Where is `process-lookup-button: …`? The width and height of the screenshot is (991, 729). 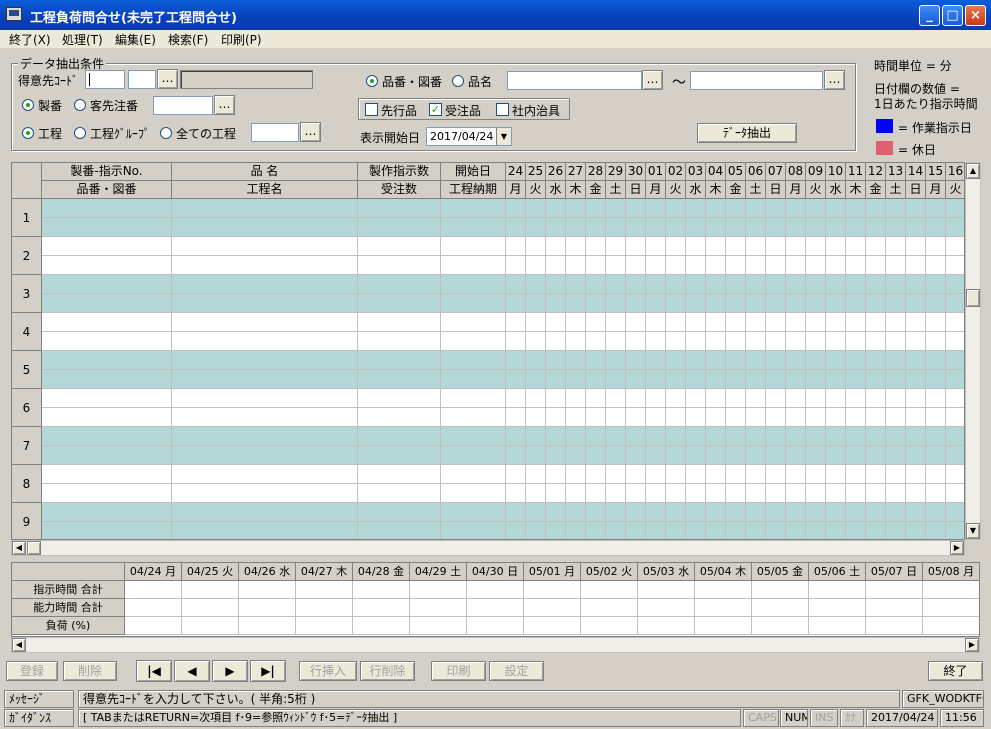 process-lookup-button: … is located at coordinates (310, 132).